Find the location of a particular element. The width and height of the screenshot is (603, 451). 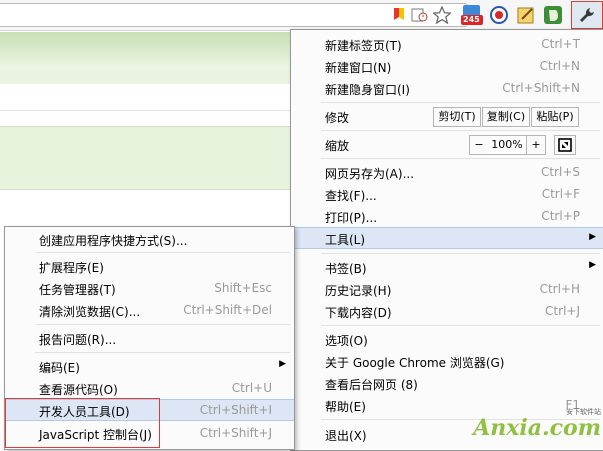

menu-item-shortcut: Ctrl+S is located at coordinates (560, 172).